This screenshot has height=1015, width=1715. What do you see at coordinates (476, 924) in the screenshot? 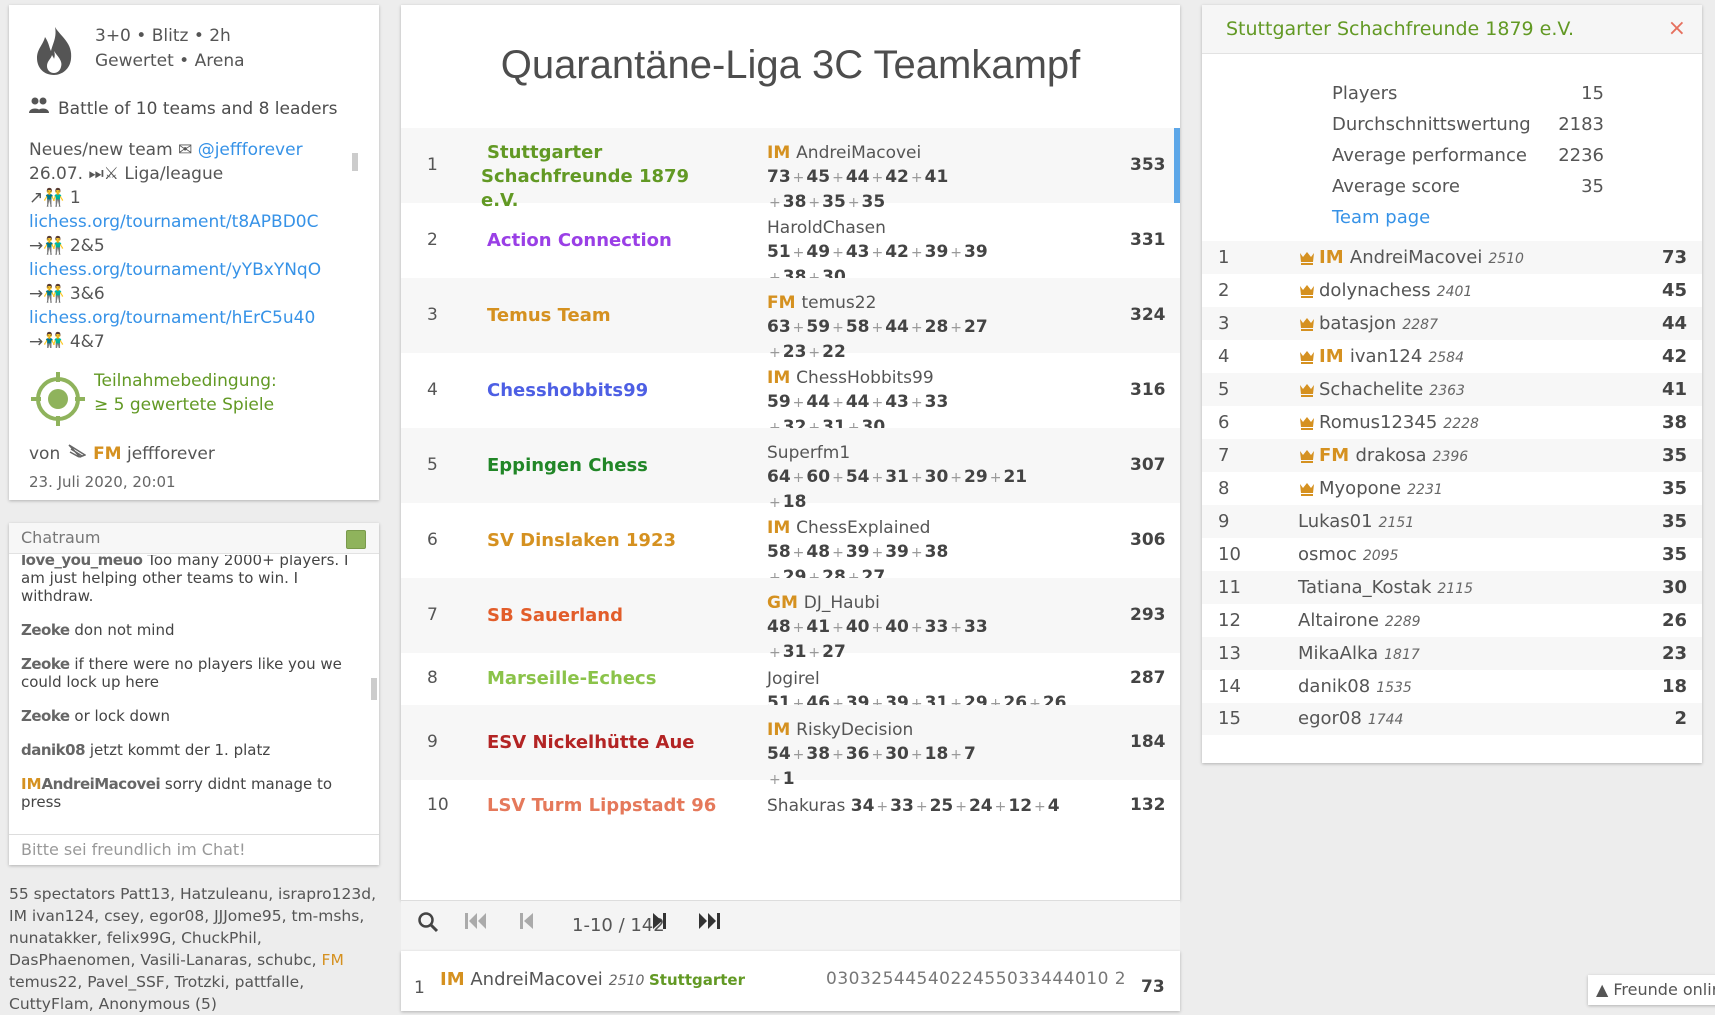
I see `first-page-icon` at bounding box center [476, 924].